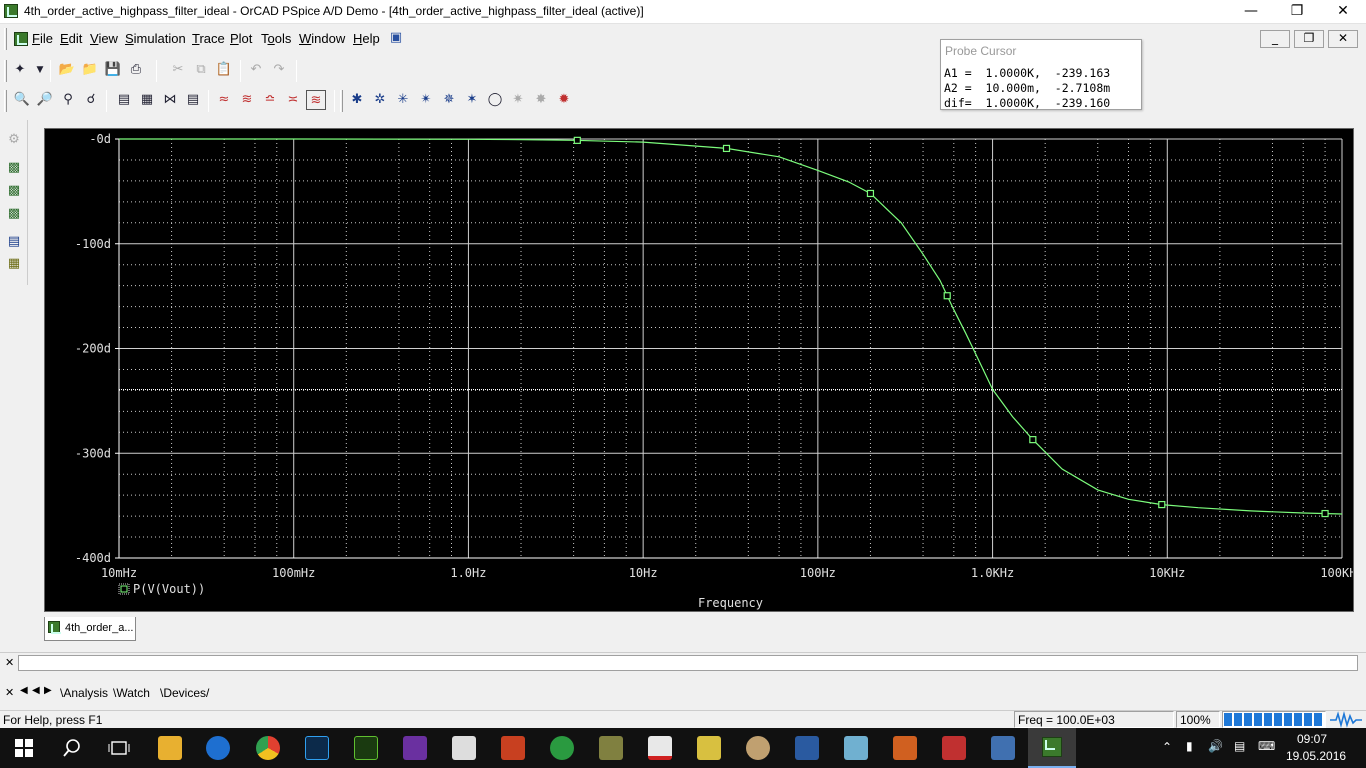 Image resolution: width=1366 pixels, height=768 pixels. I want to click on minimize-button: —, so click(1251, 12).